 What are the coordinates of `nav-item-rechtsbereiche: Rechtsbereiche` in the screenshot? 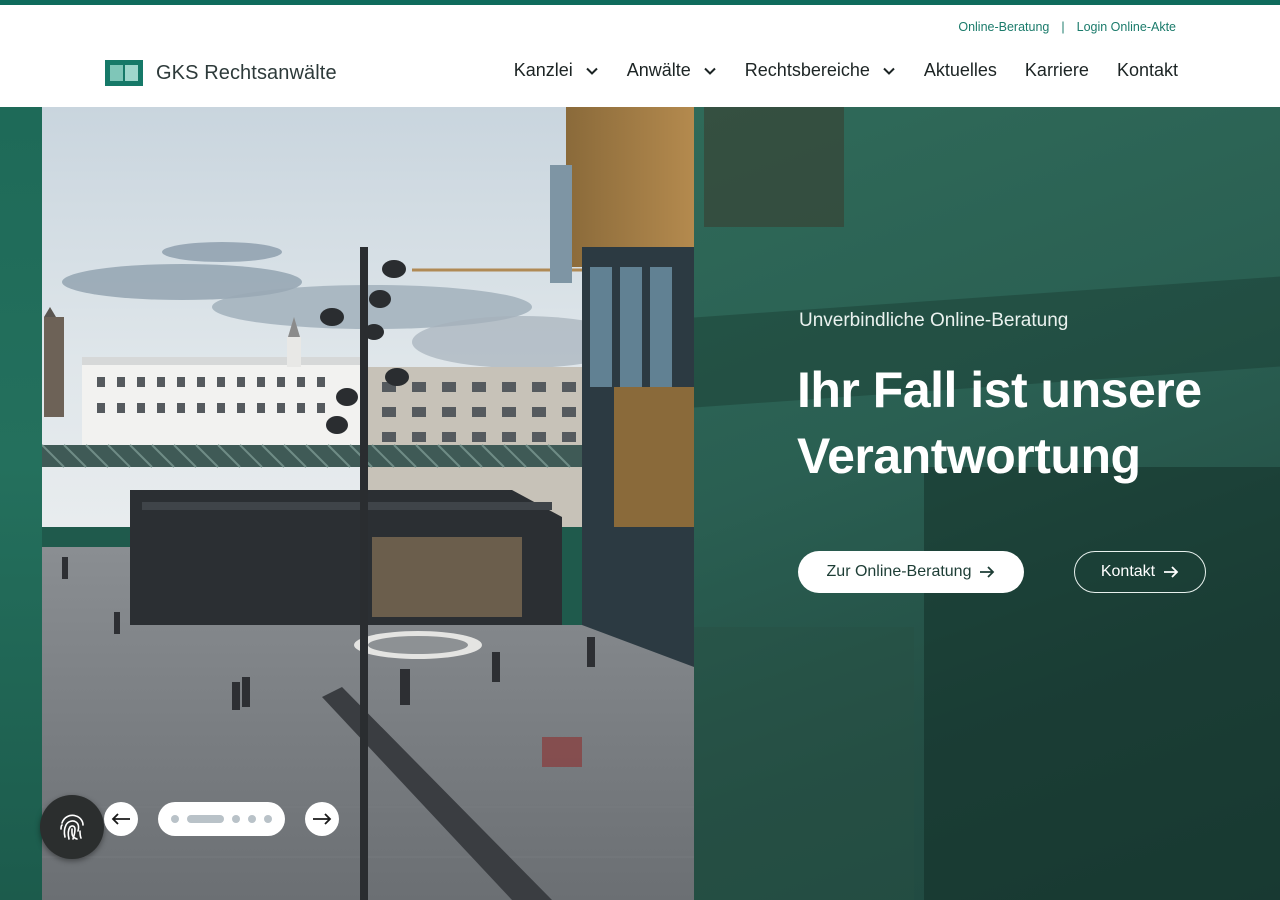 It's located at (820, 70).